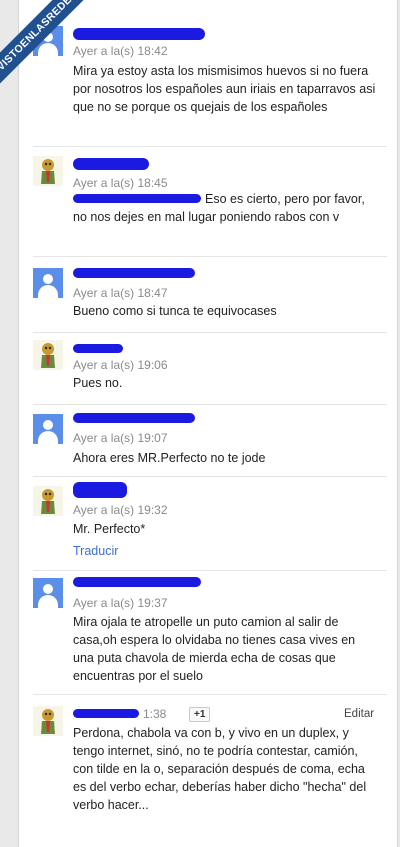 This screenshot has width=400, height=847. I want to click on comment-text: Mr. Perfecto*, so click(109, 529).